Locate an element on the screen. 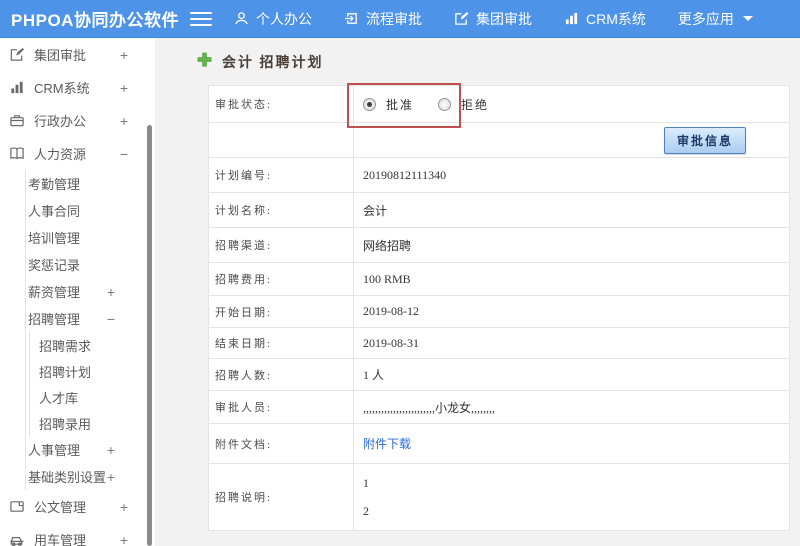 Image resolution: width=800 pixels, height=546 pixels. field-label: 计划编号: is located at coordinates (281, 175).